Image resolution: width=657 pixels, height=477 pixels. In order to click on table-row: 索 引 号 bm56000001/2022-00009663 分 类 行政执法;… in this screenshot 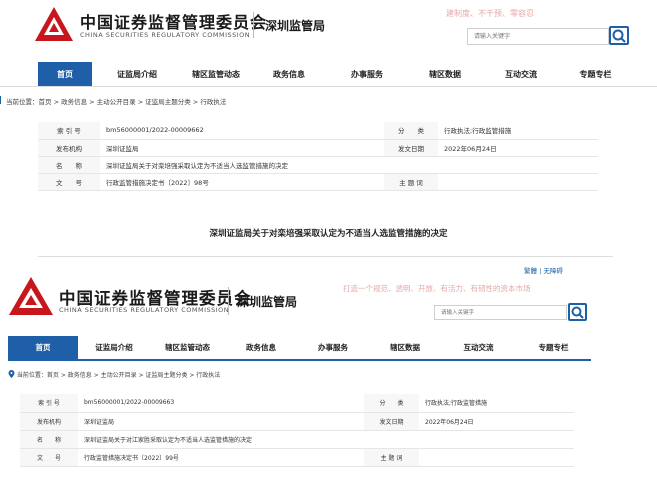, I will do `click(297, 403)`.